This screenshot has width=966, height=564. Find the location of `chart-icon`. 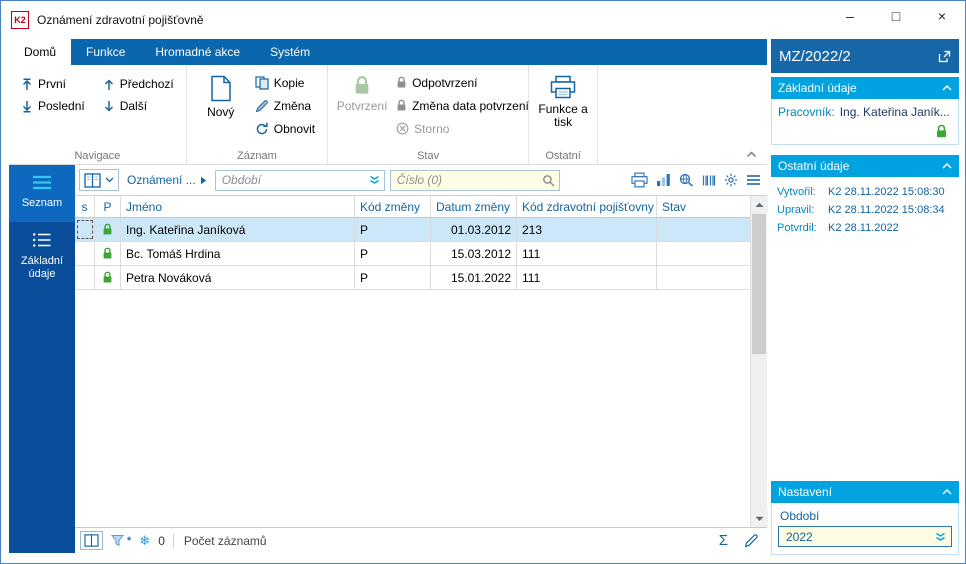

chart-icon is located at coordinates (663, 180).